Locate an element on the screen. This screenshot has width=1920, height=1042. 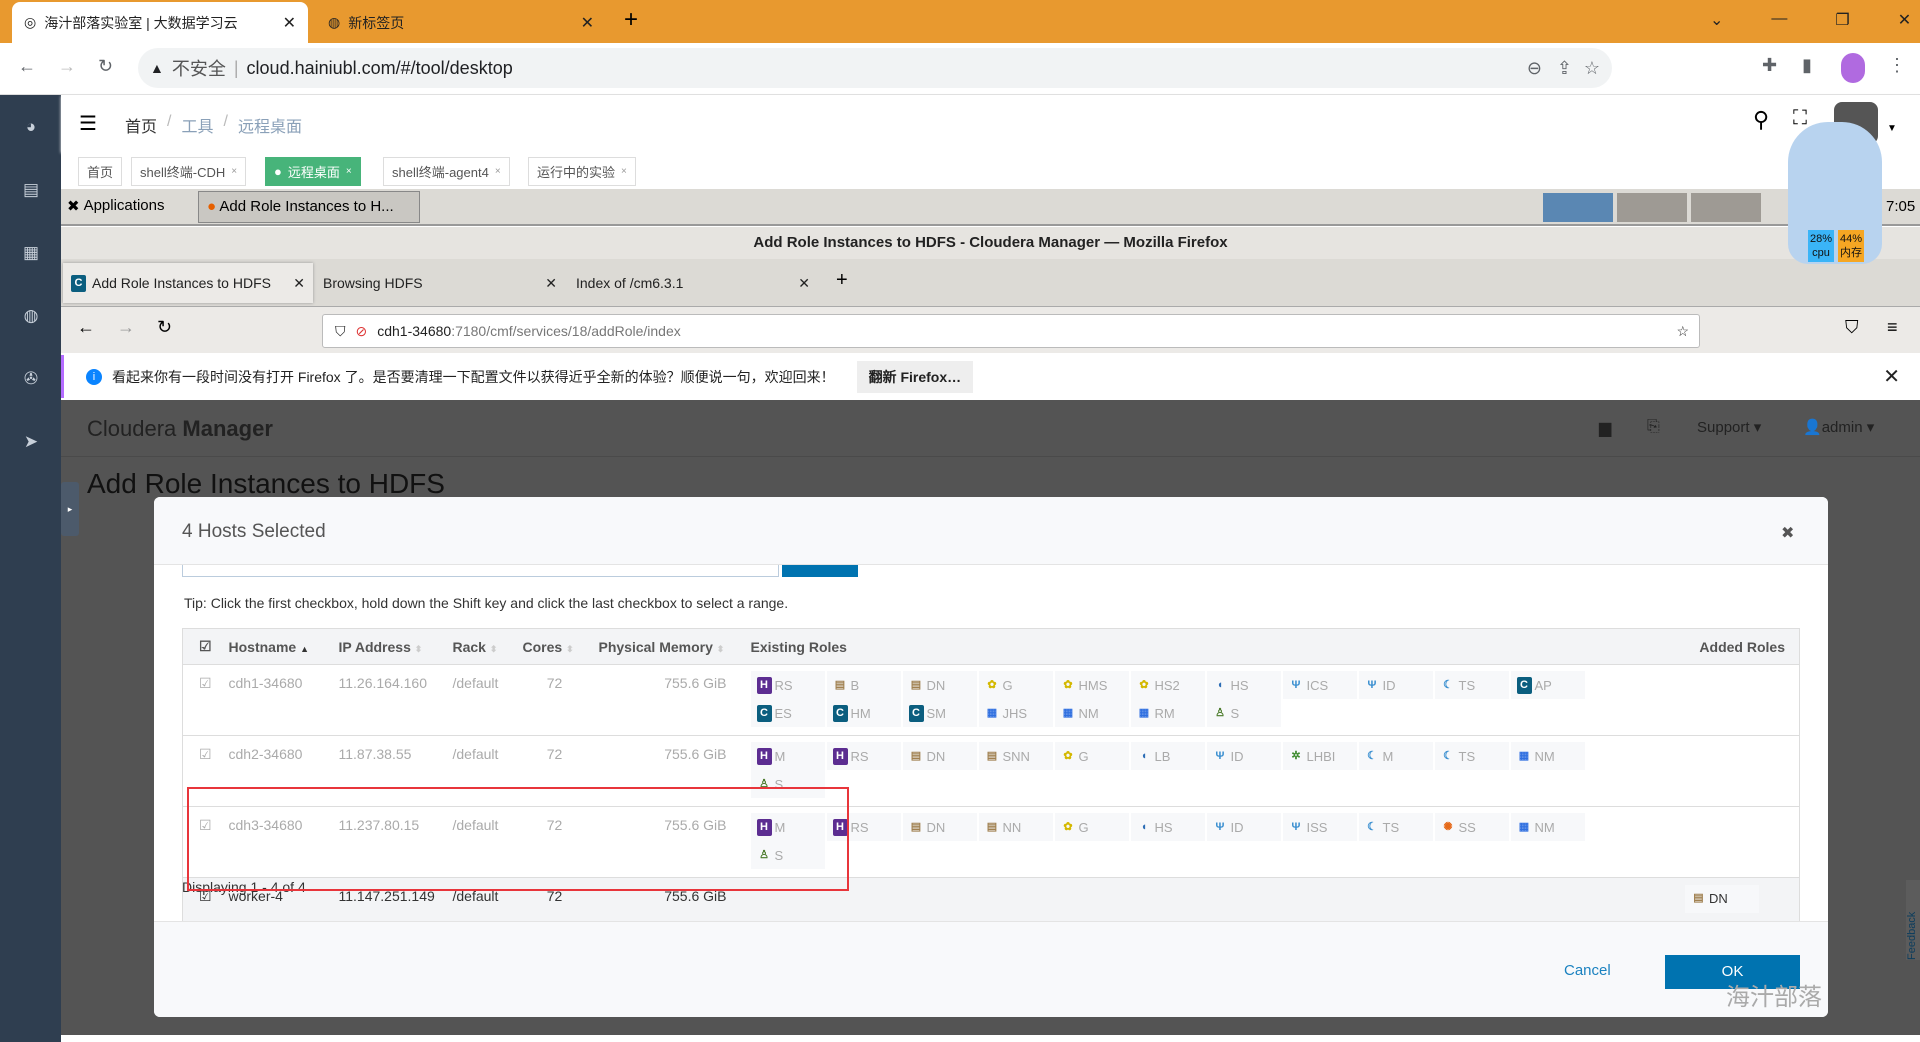
close-icon: ✕ is located at coordinates (1891, 376).